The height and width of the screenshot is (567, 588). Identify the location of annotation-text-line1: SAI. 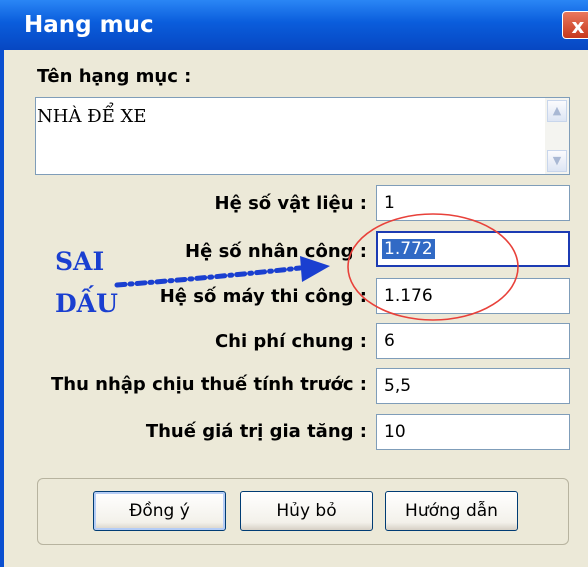
(80, 261).